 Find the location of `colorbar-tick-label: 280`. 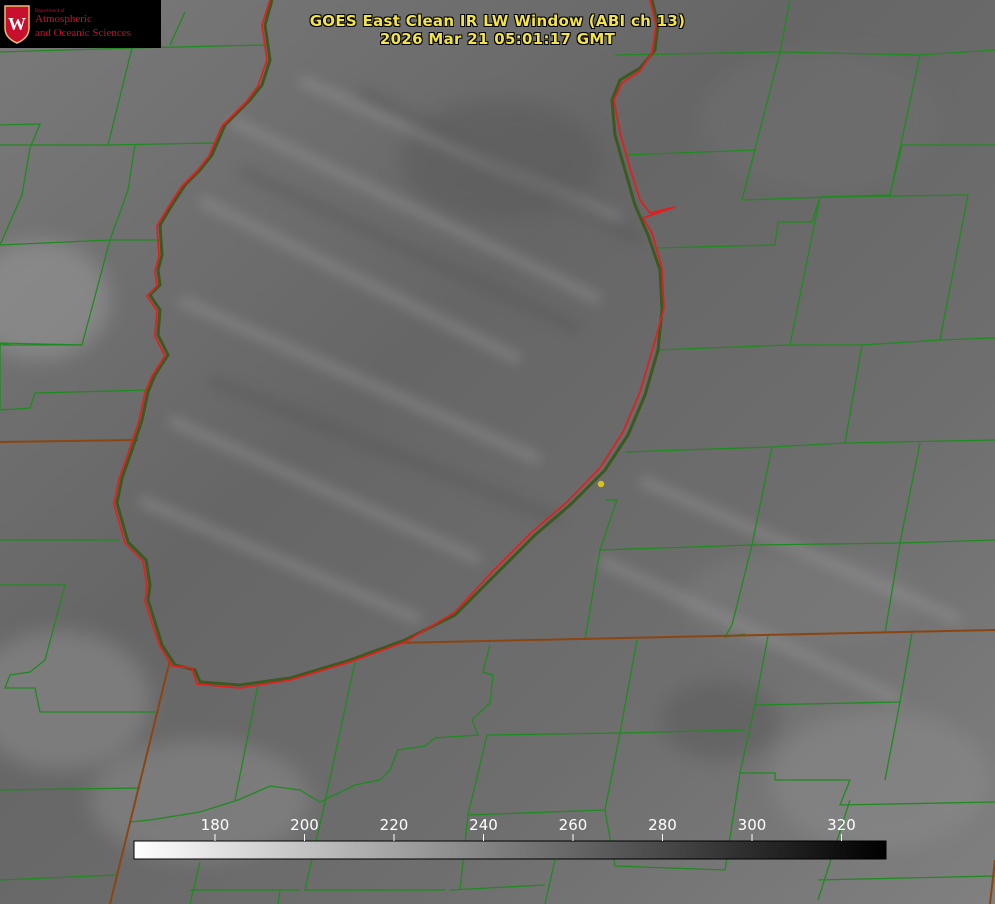

colorbar-tick-label: 280 is located at coordinates (662, 825).